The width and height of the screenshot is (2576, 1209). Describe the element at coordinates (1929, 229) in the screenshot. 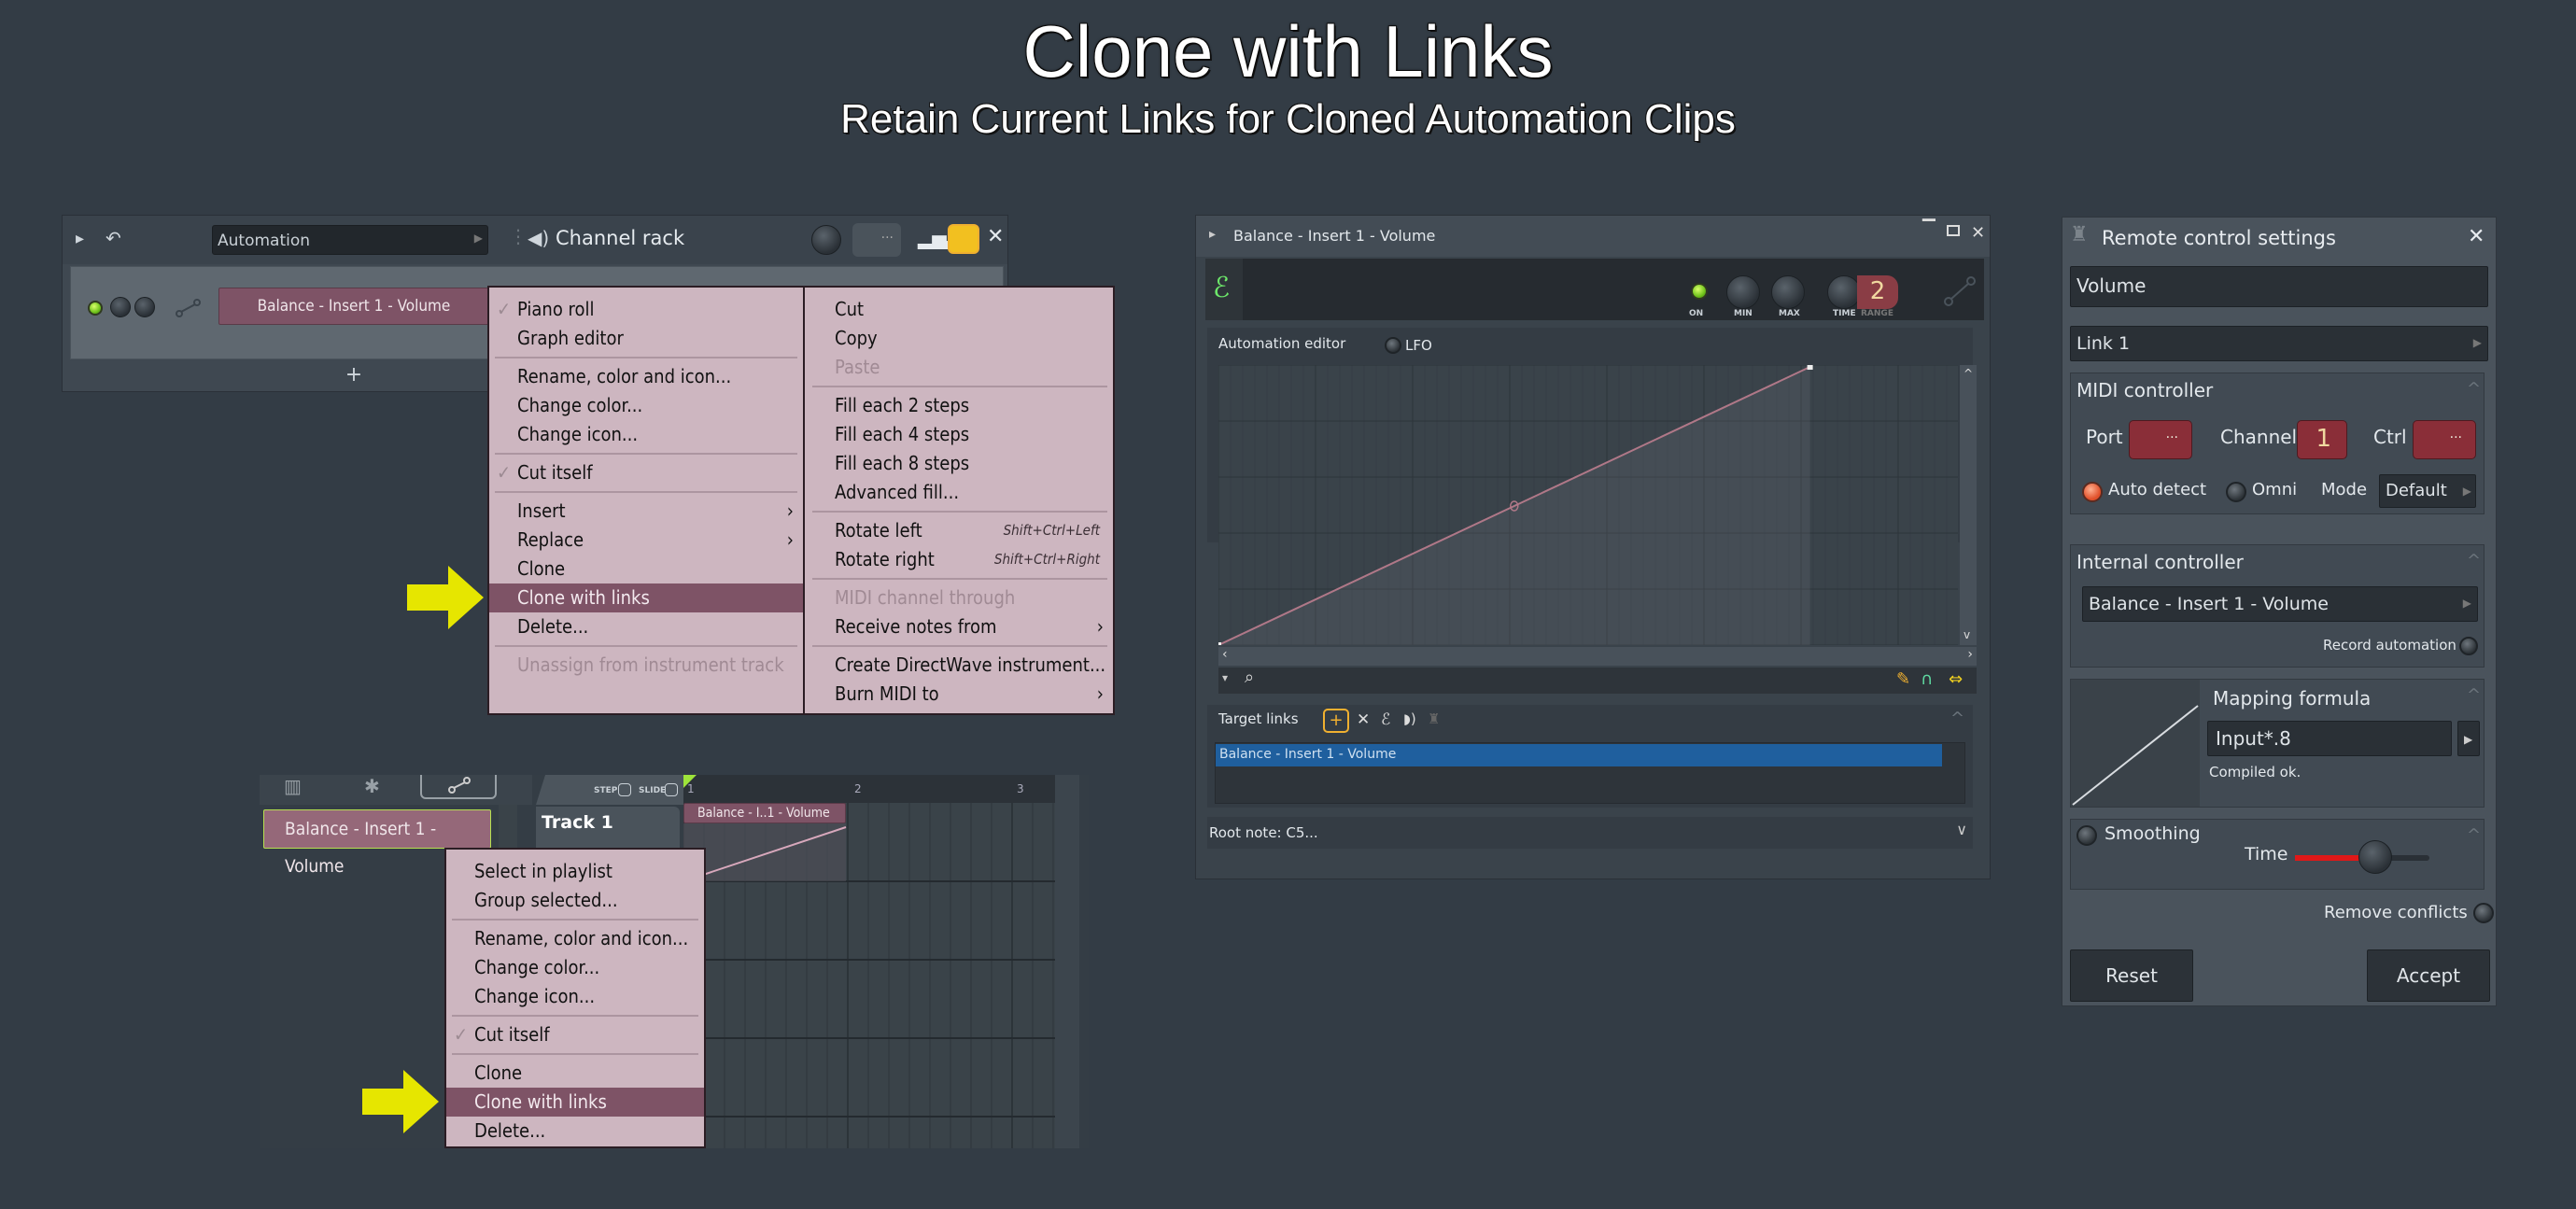

I see `minimize-icon: ▔` at that location.